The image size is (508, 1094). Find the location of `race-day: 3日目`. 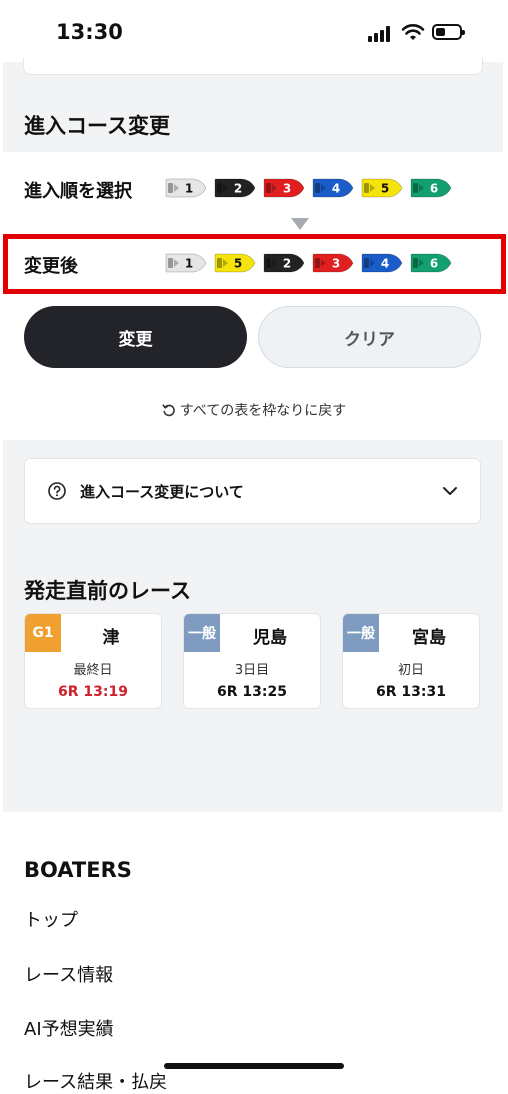

race-day: 3日目 is located at coordinates (252, 670).